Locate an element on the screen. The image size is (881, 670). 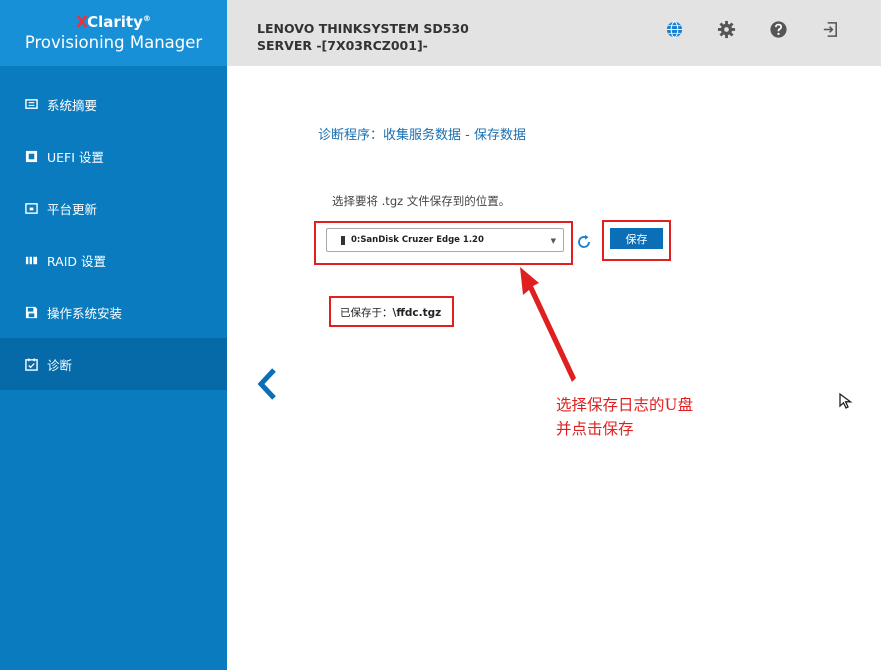
annotation-text: 选择保存日志的U盘 并点击保存 is located at coordinates (656, 417).